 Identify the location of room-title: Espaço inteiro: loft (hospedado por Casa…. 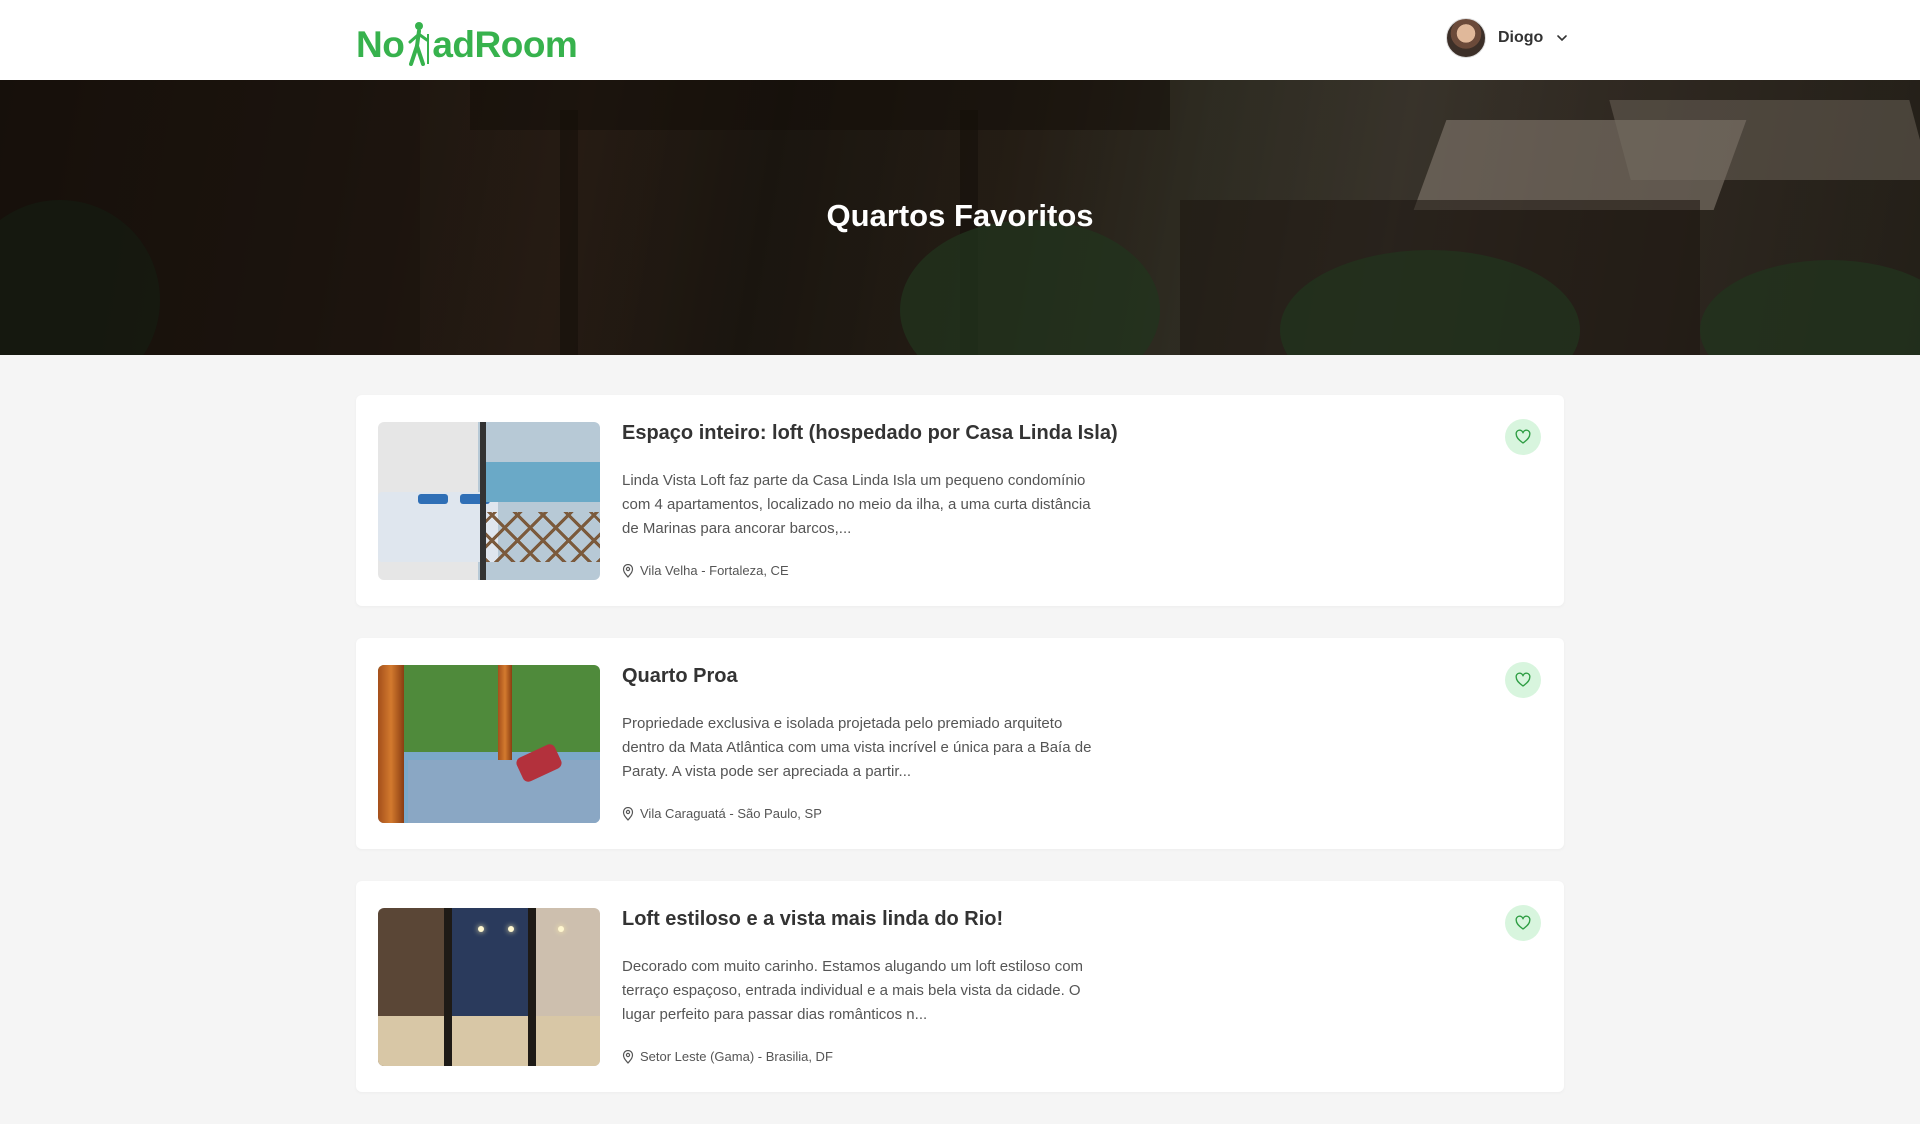
(870, 433).